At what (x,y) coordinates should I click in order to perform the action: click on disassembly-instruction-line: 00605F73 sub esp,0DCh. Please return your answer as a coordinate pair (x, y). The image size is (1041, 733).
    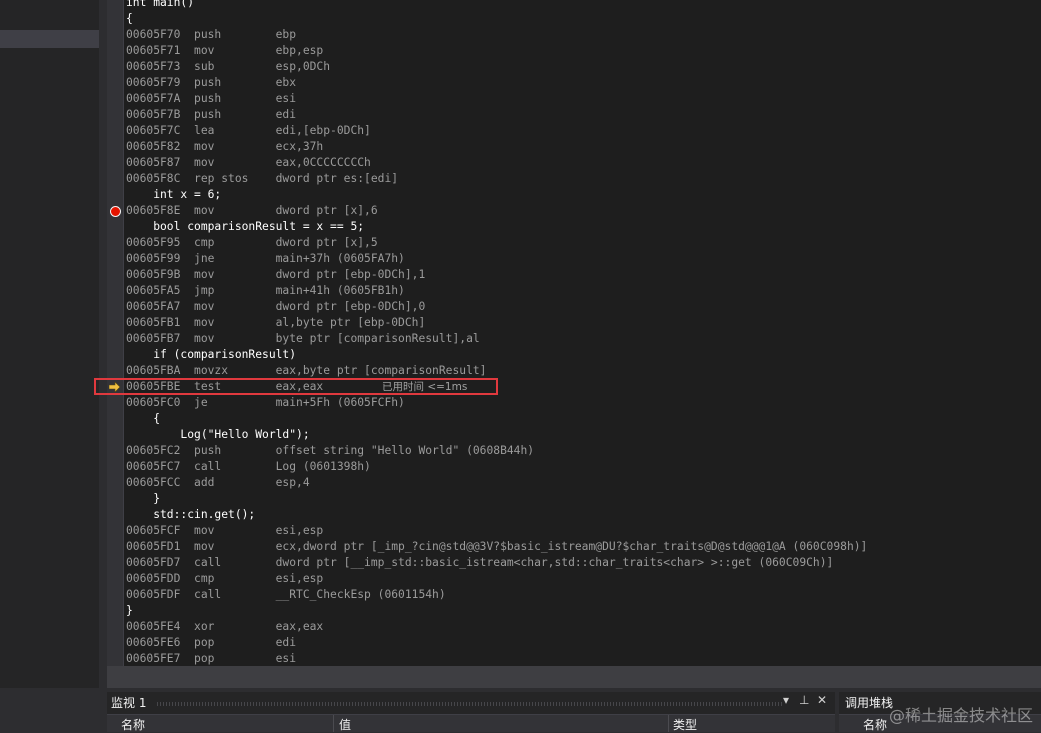
    Looking at the image, I should click on (228, 67).